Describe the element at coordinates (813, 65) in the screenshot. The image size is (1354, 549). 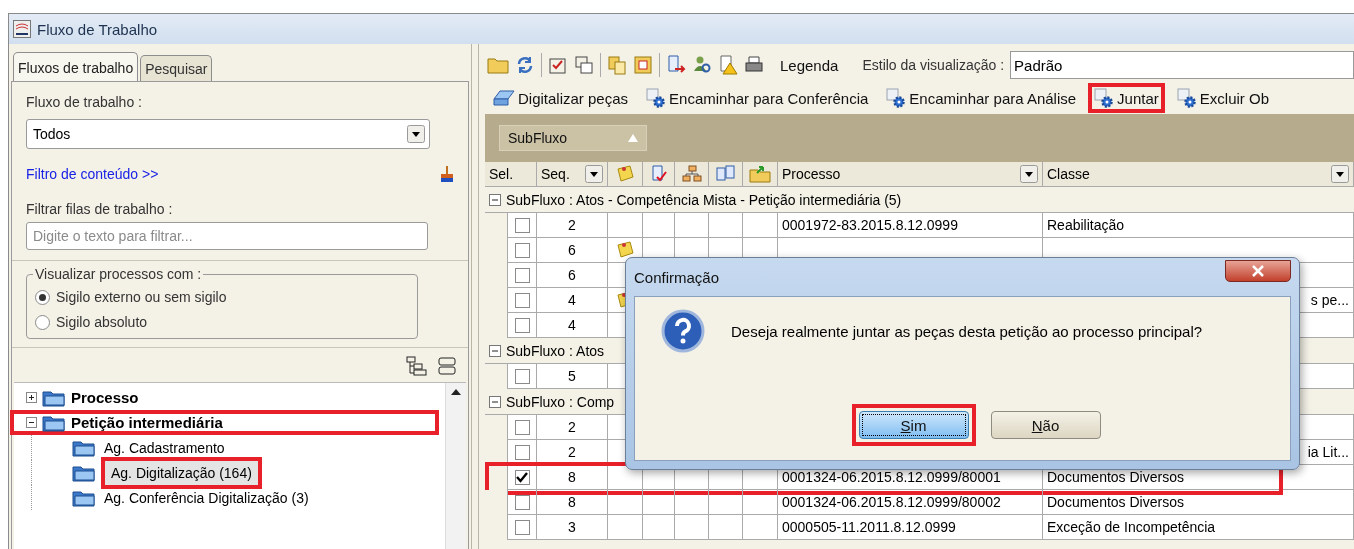
I see `legend-button: Legenda` at that location.